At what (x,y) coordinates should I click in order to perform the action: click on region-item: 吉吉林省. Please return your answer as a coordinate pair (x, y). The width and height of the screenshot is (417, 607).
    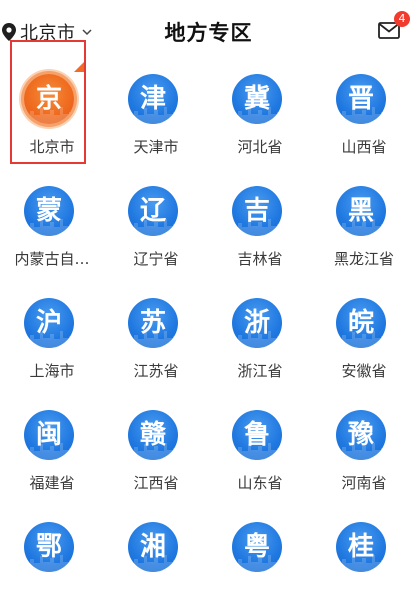
    Looking at the image, I should click on (260, 208).